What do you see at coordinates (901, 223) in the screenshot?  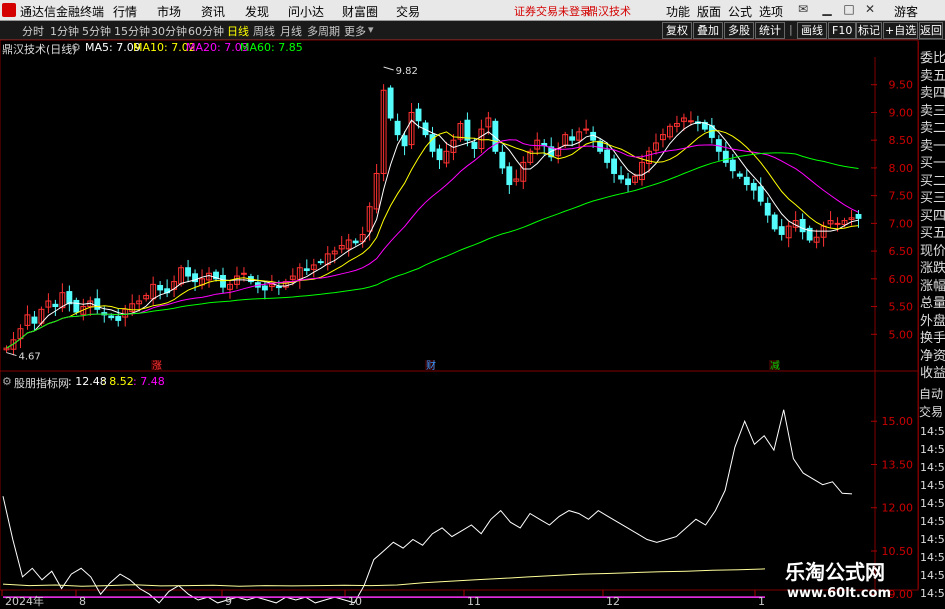 I see `price-tick-label: 7.00` at bounding box center [901, 223].